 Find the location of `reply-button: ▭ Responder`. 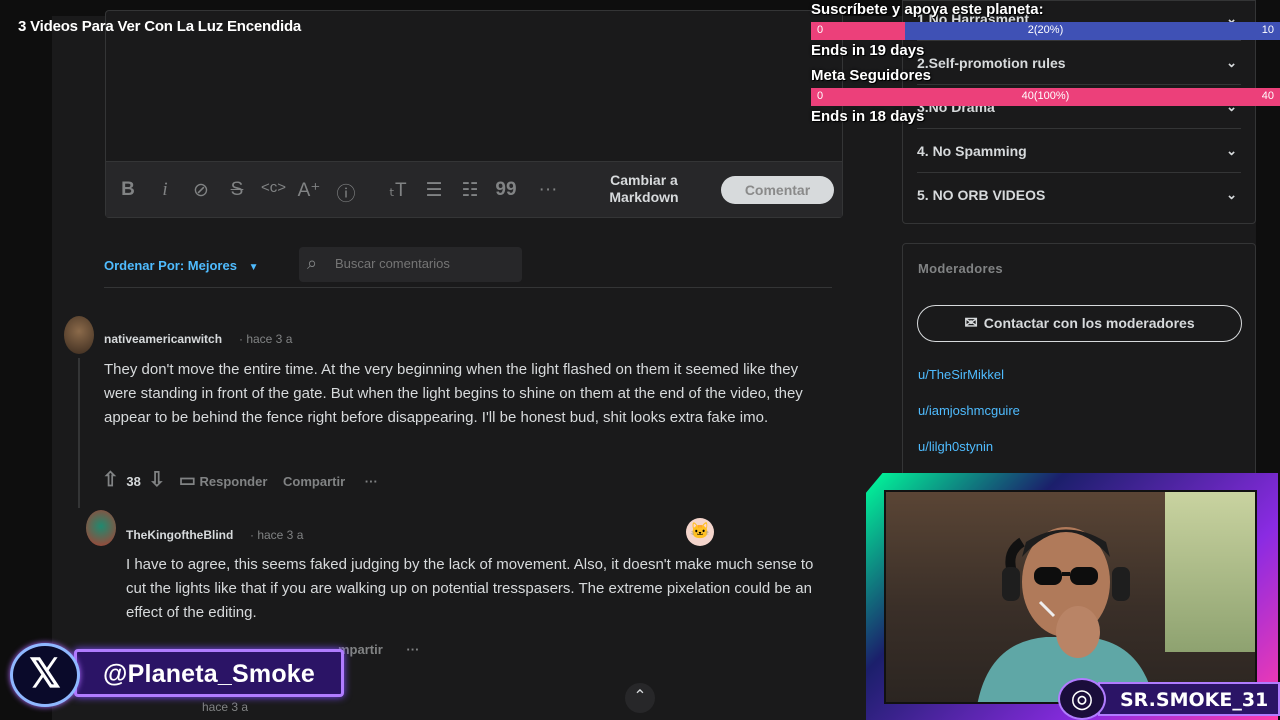

reply-button: ▭ Responder is located at coordinates (225, 480).